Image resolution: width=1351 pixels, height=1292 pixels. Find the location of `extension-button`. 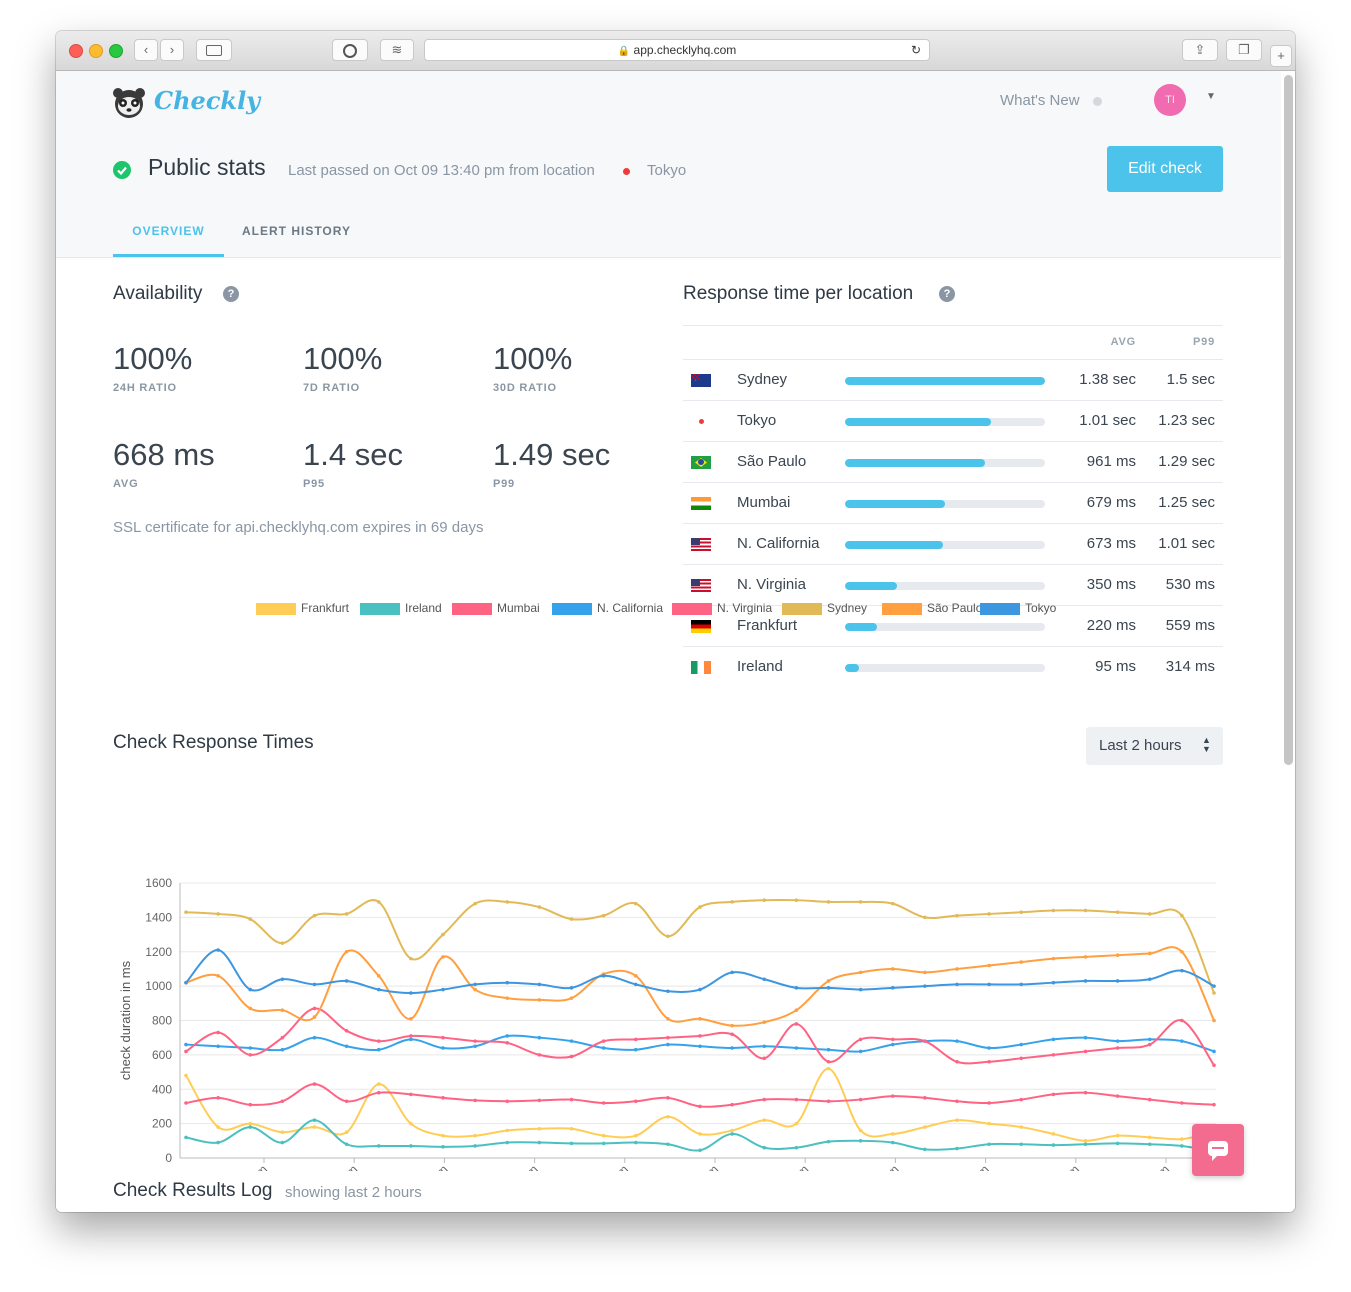

extension-button is located at coordinates (350, 50).